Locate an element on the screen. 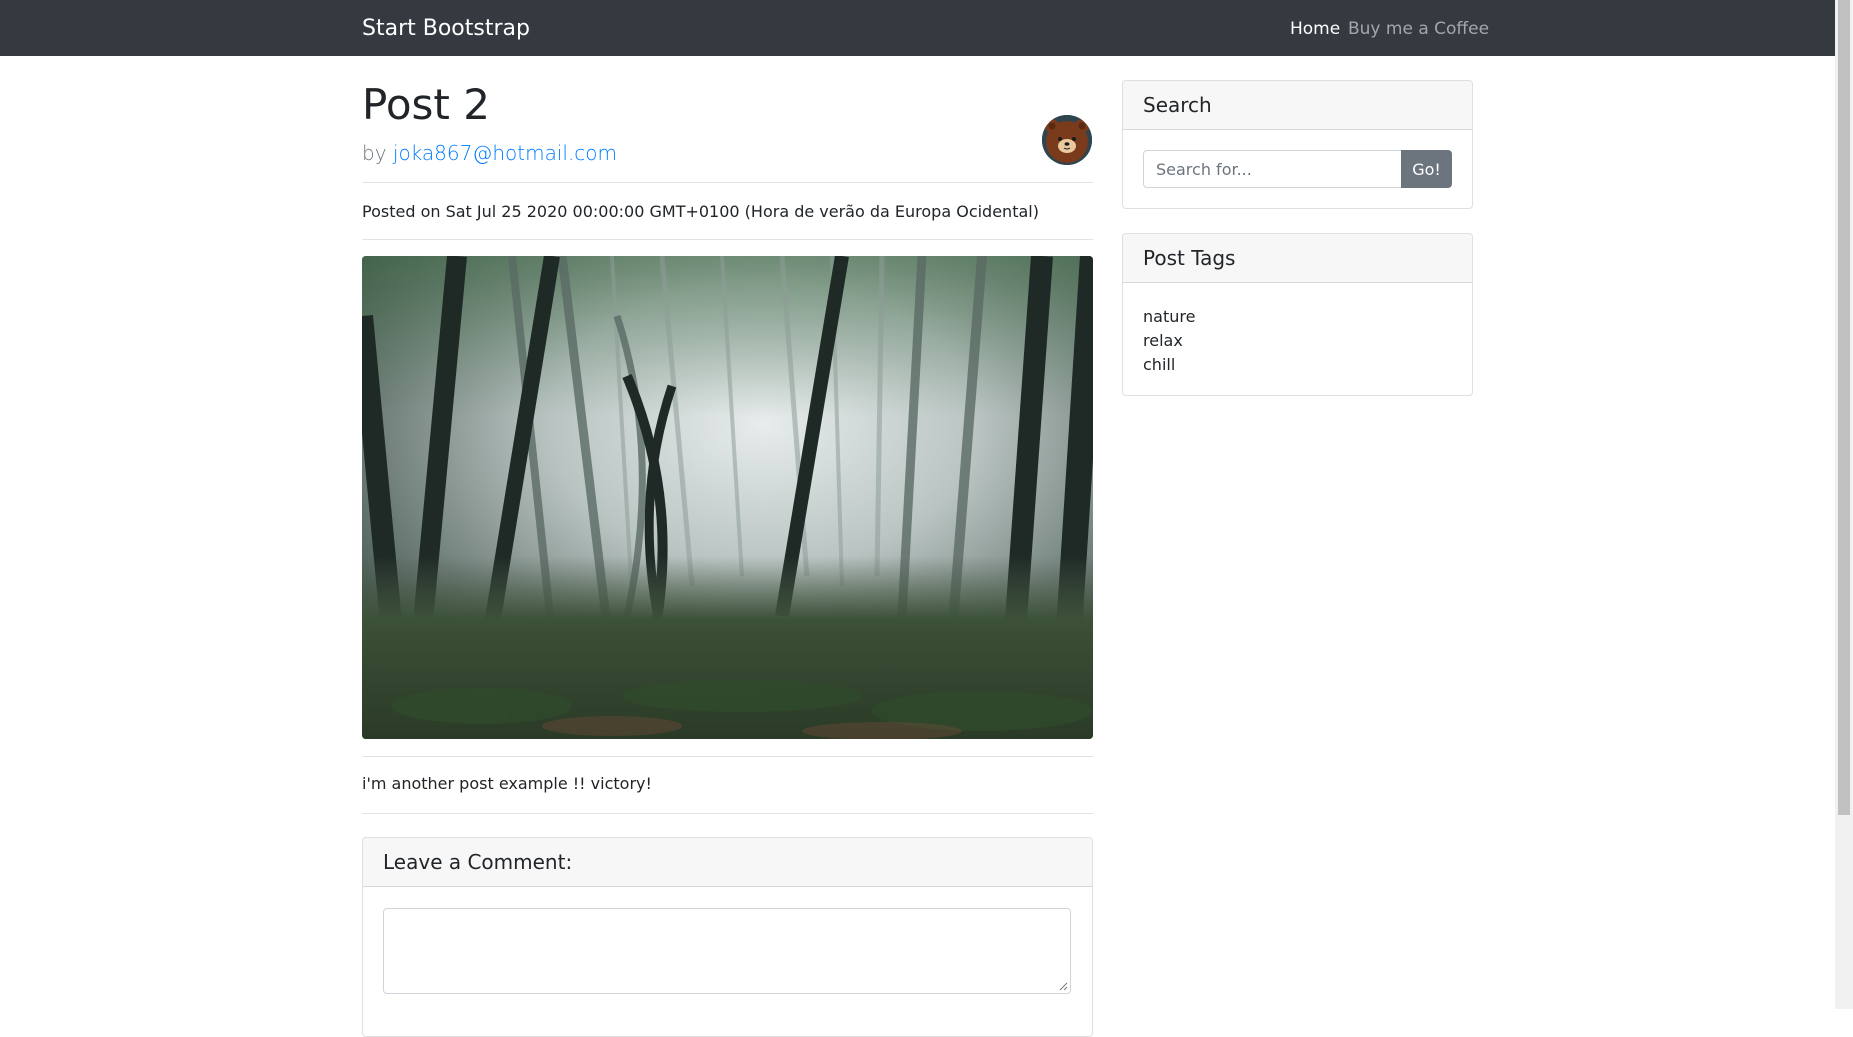  tags-card-header: Post Tags is located at coordinates (1297, 258).